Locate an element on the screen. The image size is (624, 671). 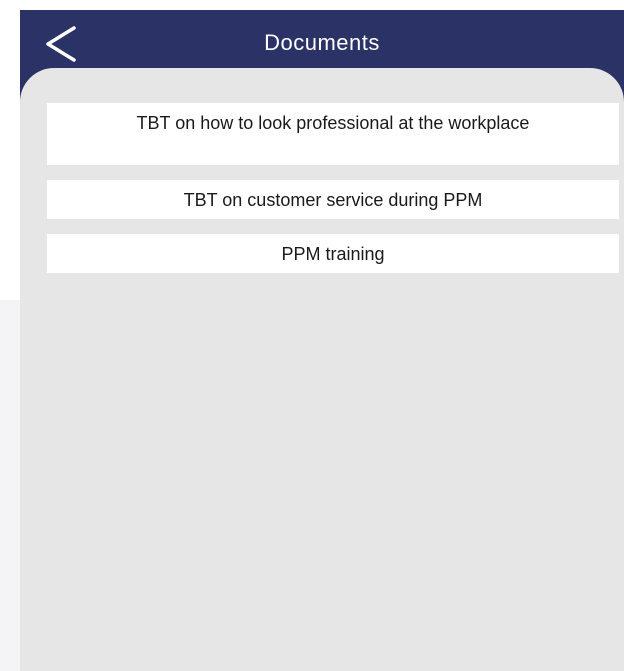
document-item: PPM training is located at coordinates (333, 253).